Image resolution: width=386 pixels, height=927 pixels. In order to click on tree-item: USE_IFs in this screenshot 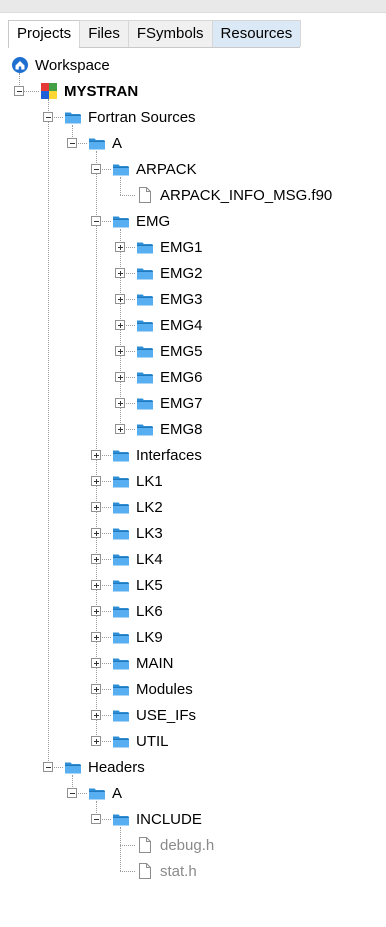, I will do `click(154, 715)`.